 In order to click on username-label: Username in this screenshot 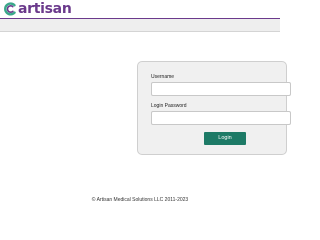, I will do `click(163, 77)`.